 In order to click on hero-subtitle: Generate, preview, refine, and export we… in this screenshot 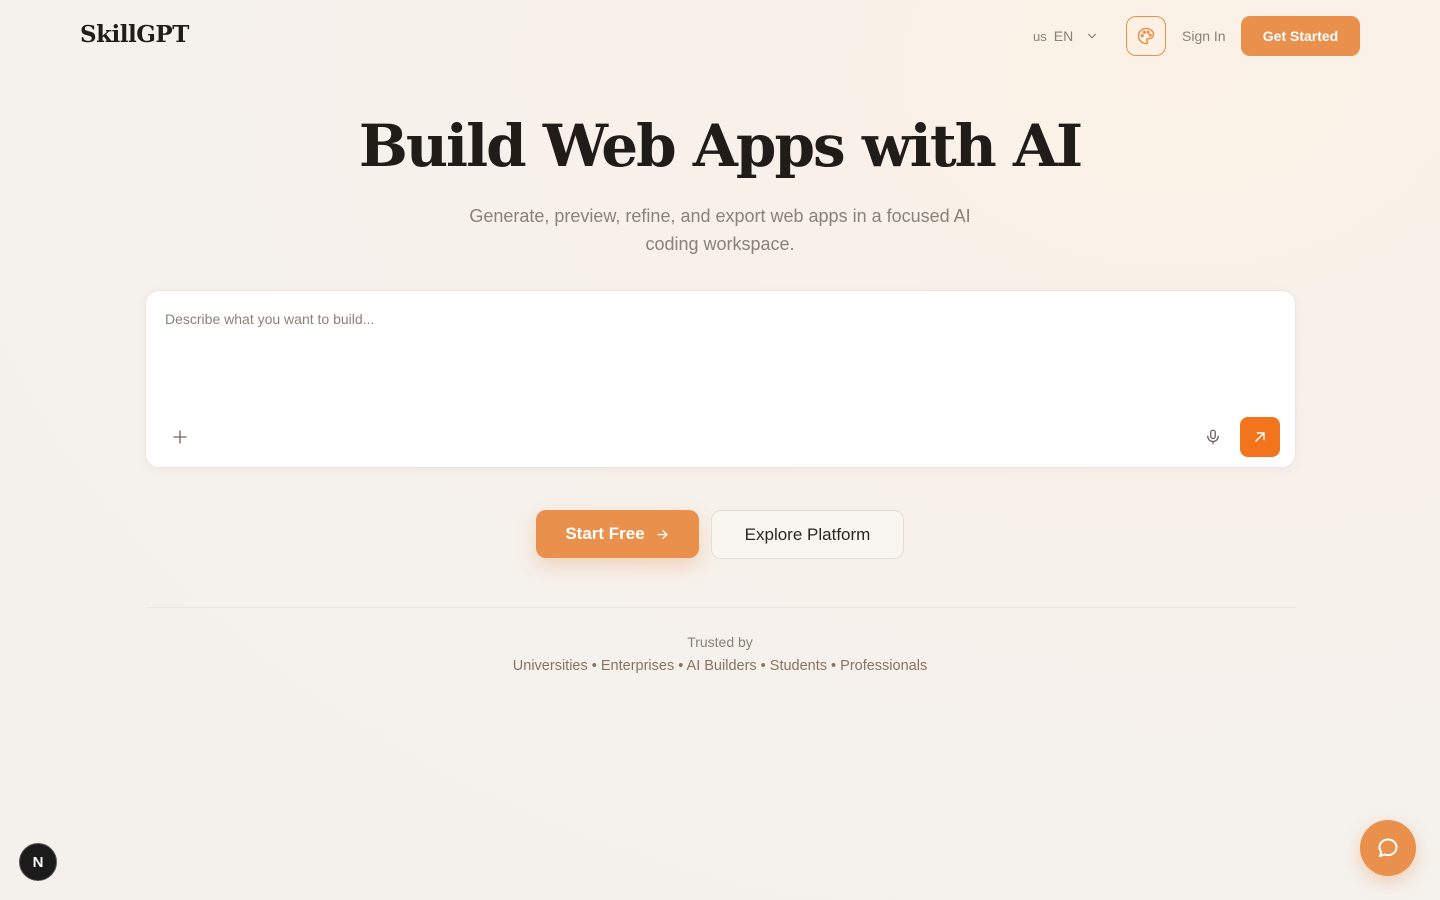, I will do `click(720, 230)`.